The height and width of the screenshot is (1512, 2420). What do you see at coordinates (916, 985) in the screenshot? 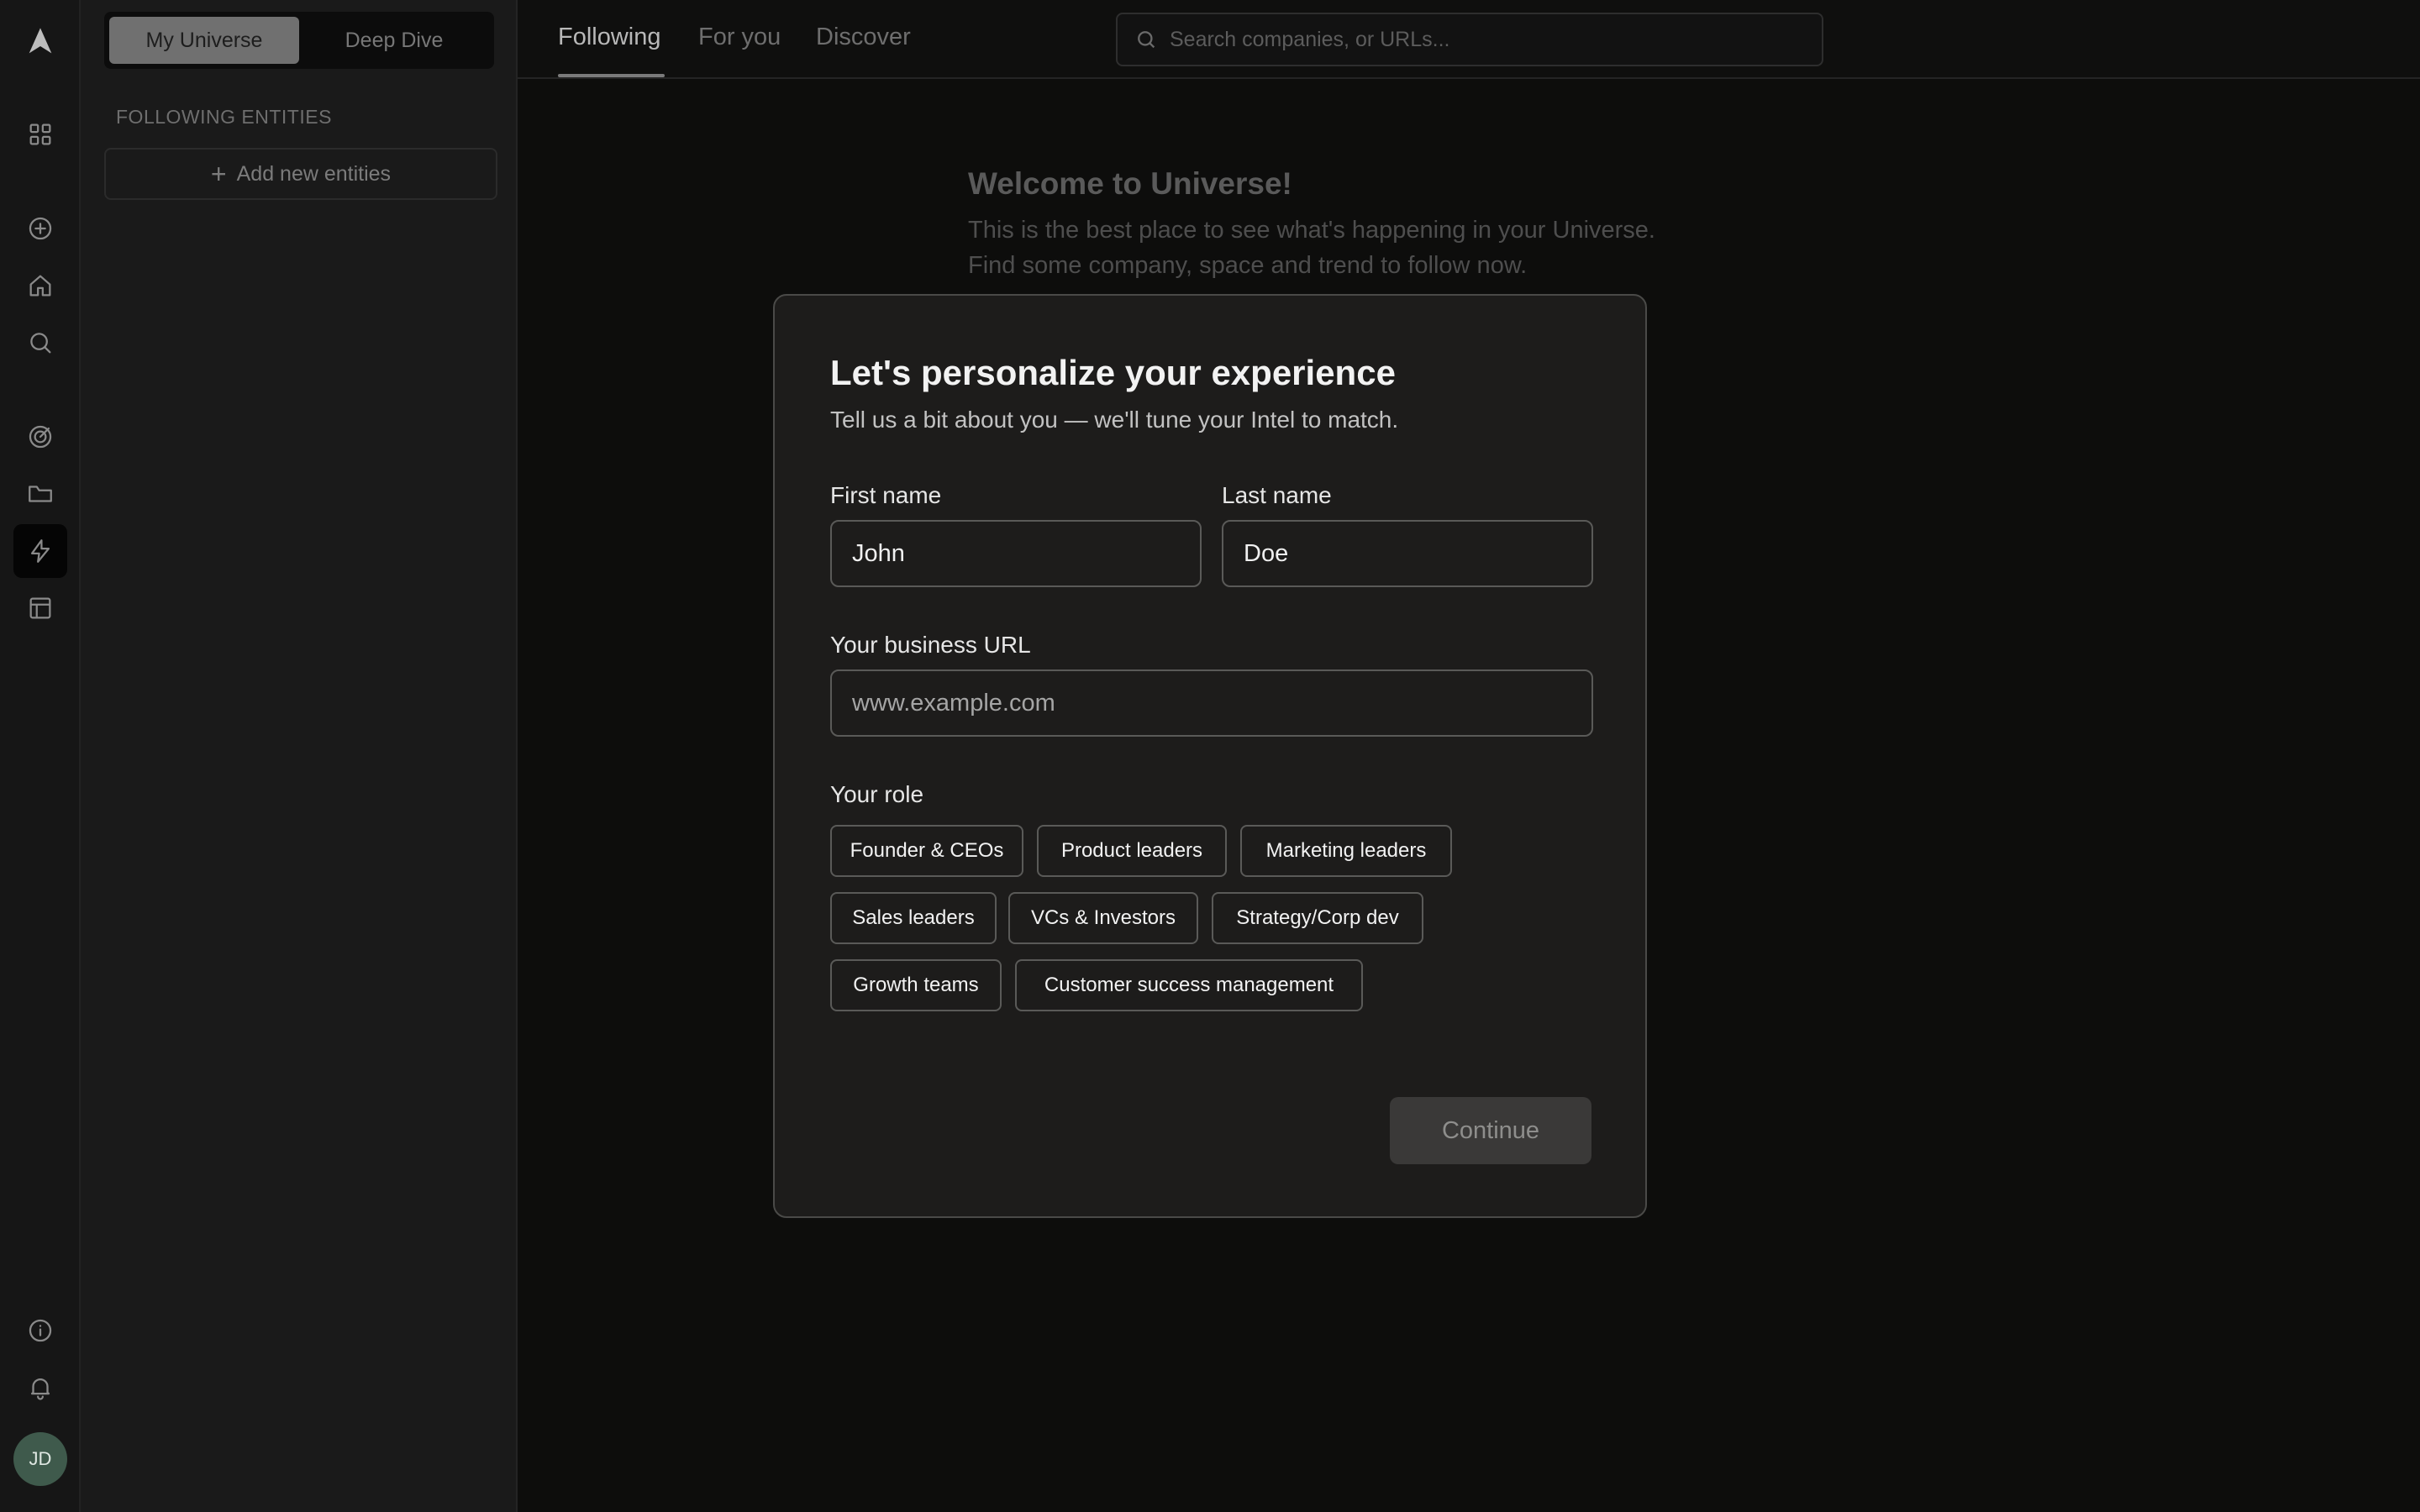
I see `role-chip-growth: Growth teams` at bounding box center [916, 985].